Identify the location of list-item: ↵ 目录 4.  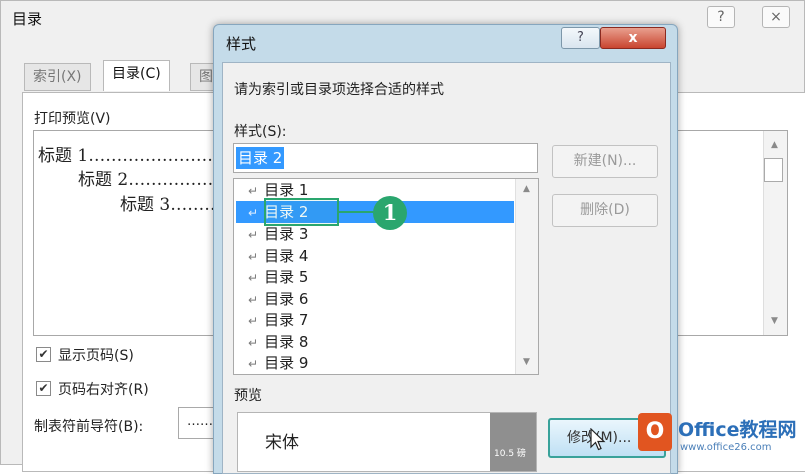
(271, 256).